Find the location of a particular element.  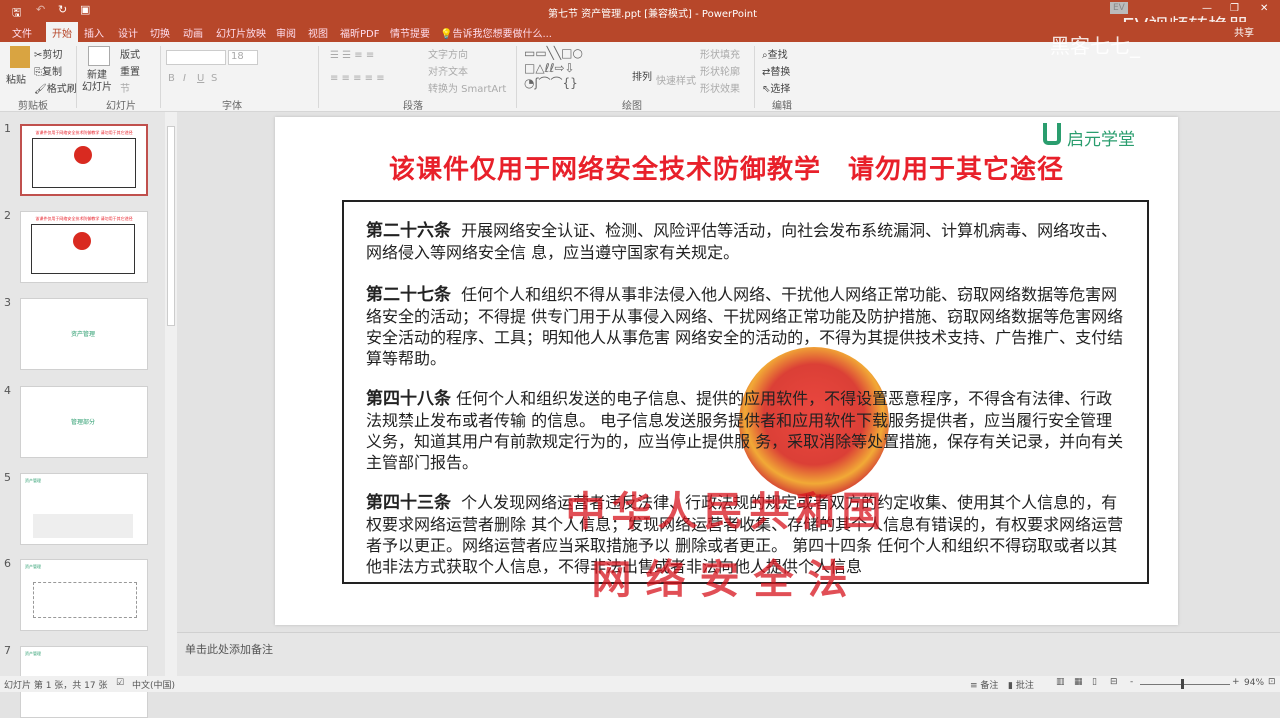

share-button: 共享 is located at coordinates (1244, 31).